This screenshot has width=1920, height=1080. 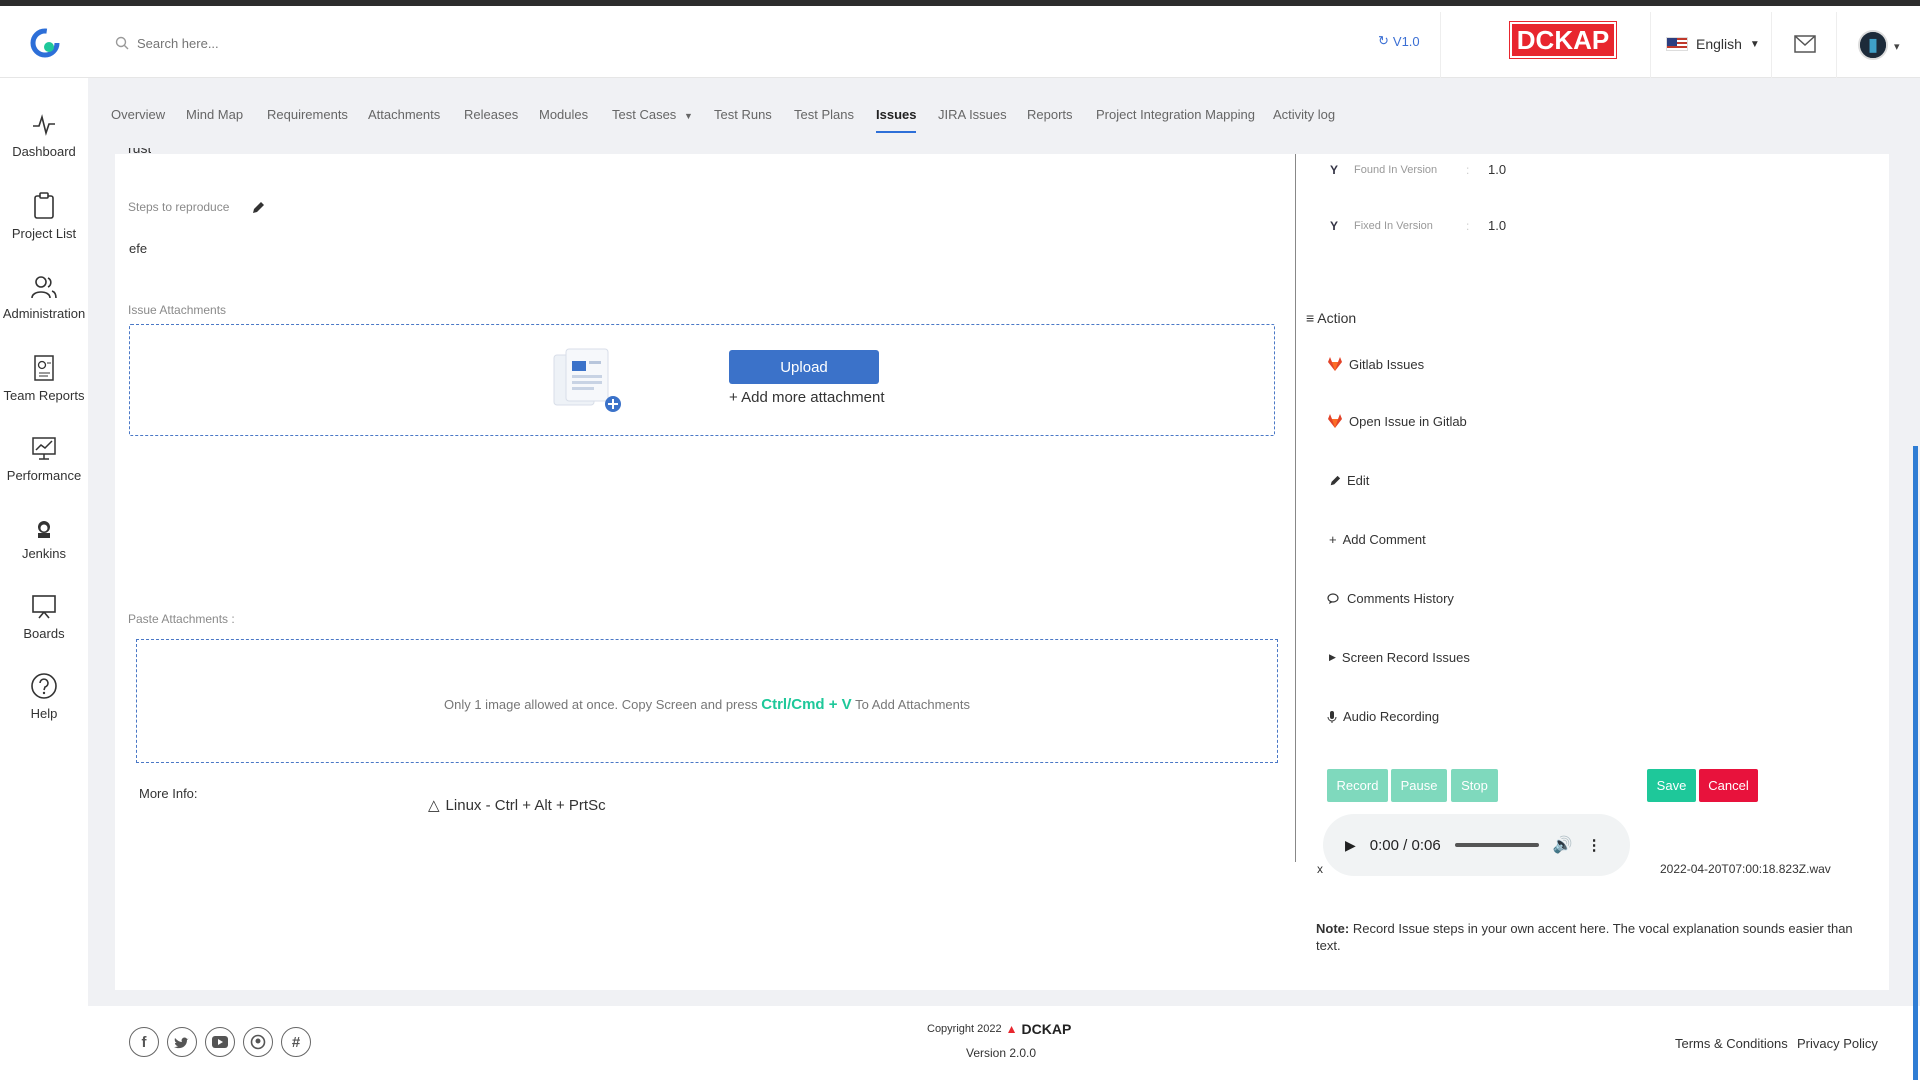 What do you see at coordinates (1393, 225) in the screenshot?
I see `fixed-version-label: Fixed In Version` at bounding box center [1393, 225].